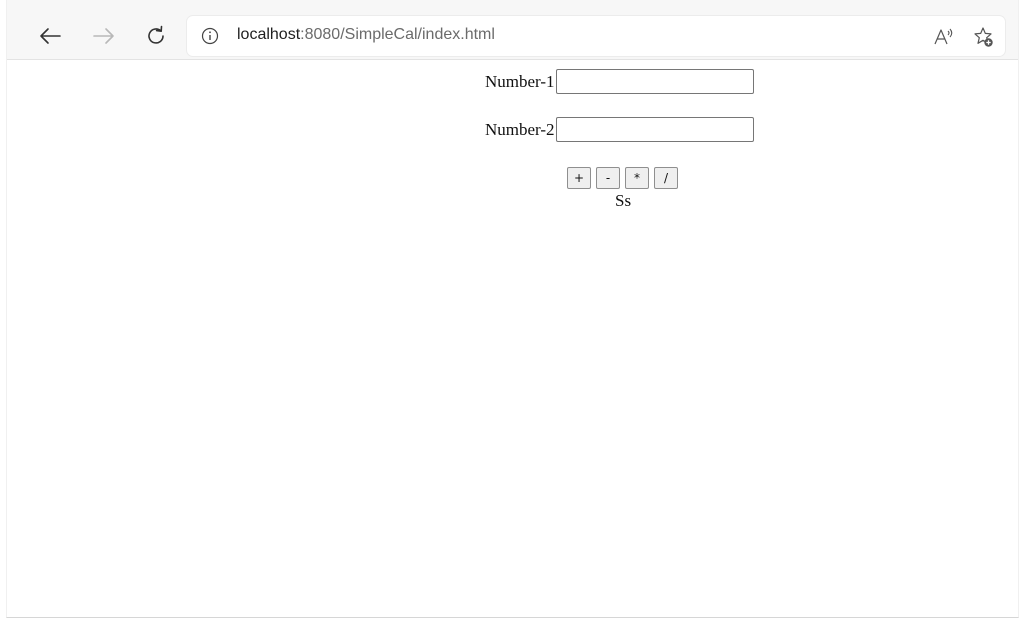 This screenshot has height=619, width=1025. What do you see at coordinates (654, 129) in the screenshot?
I see `number2-input` at bounding box center [654, 129].